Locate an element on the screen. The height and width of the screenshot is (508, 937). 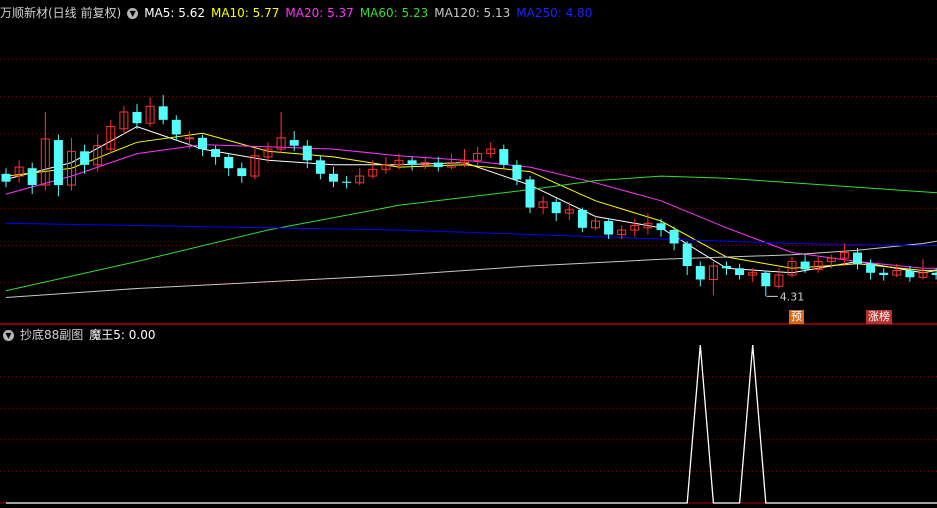
ma5-label: MA5: 5.62 is located at coordinates (174, 13).